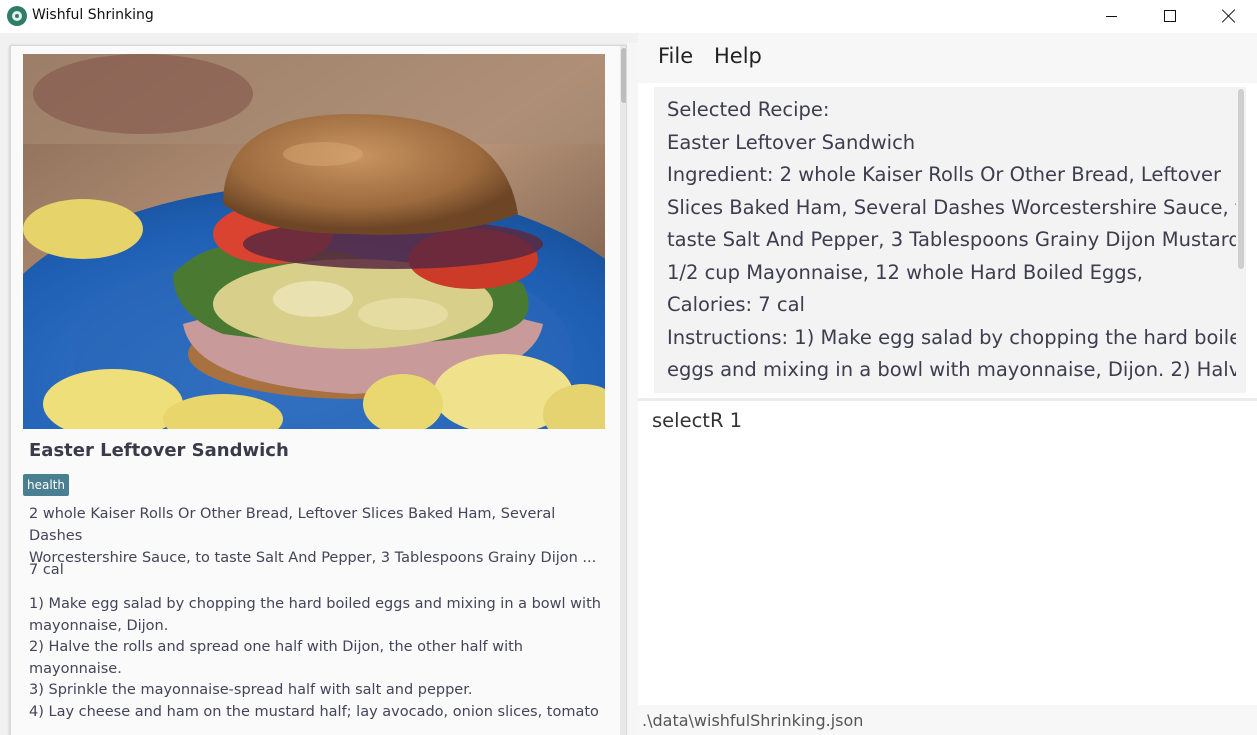  I want to click on maximize-button, so click(1170, 16).